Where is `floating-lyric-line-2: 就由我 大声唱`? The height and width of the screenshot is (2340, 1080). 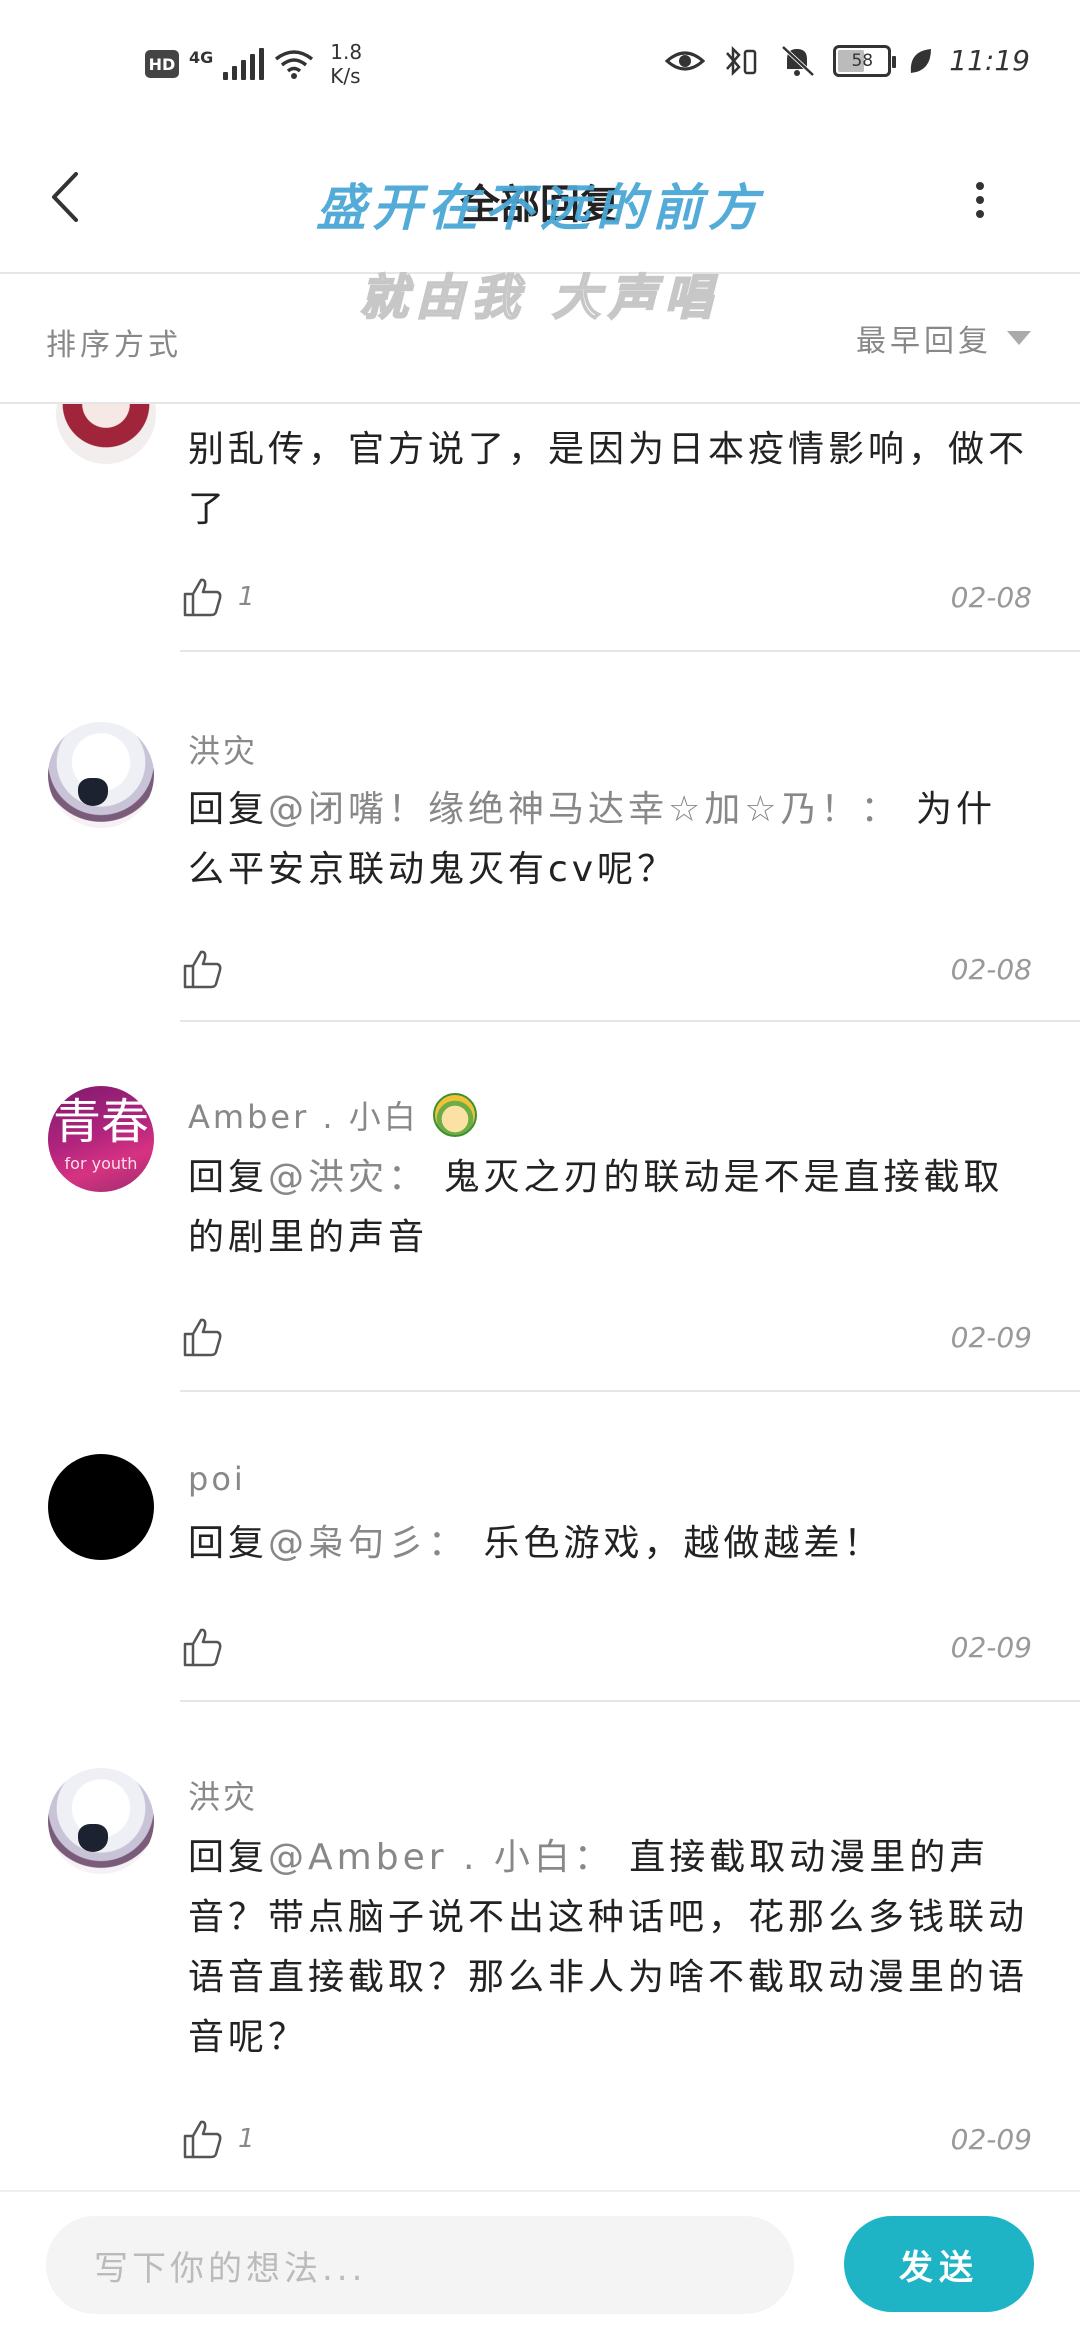 floating-lyric-line-2: 就由我 大声唱 is located at coordinates (540, 298).